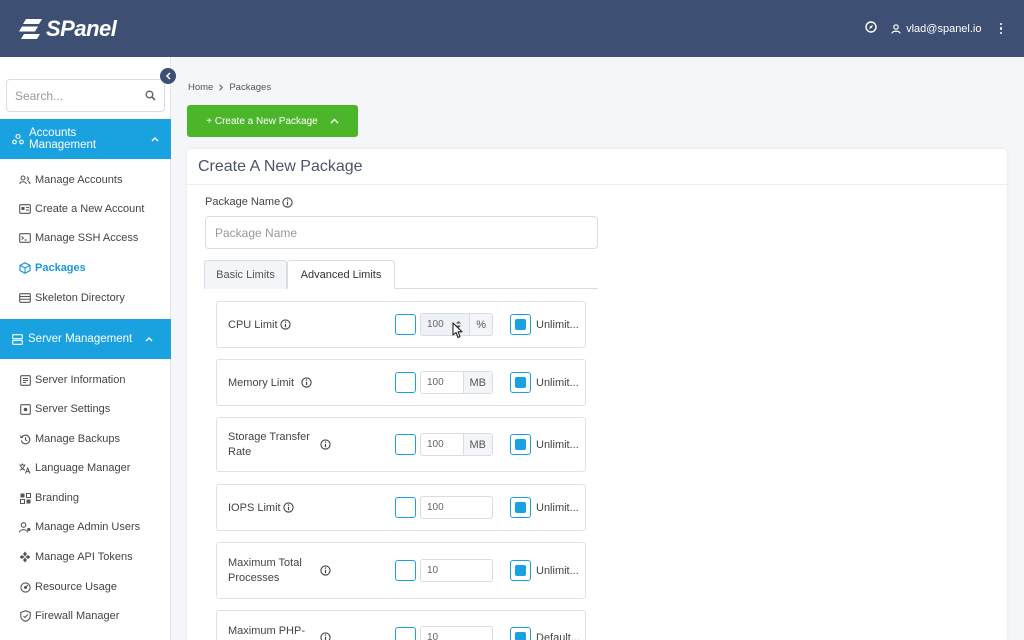  I want to click on translate-icon, so click(25, 468).